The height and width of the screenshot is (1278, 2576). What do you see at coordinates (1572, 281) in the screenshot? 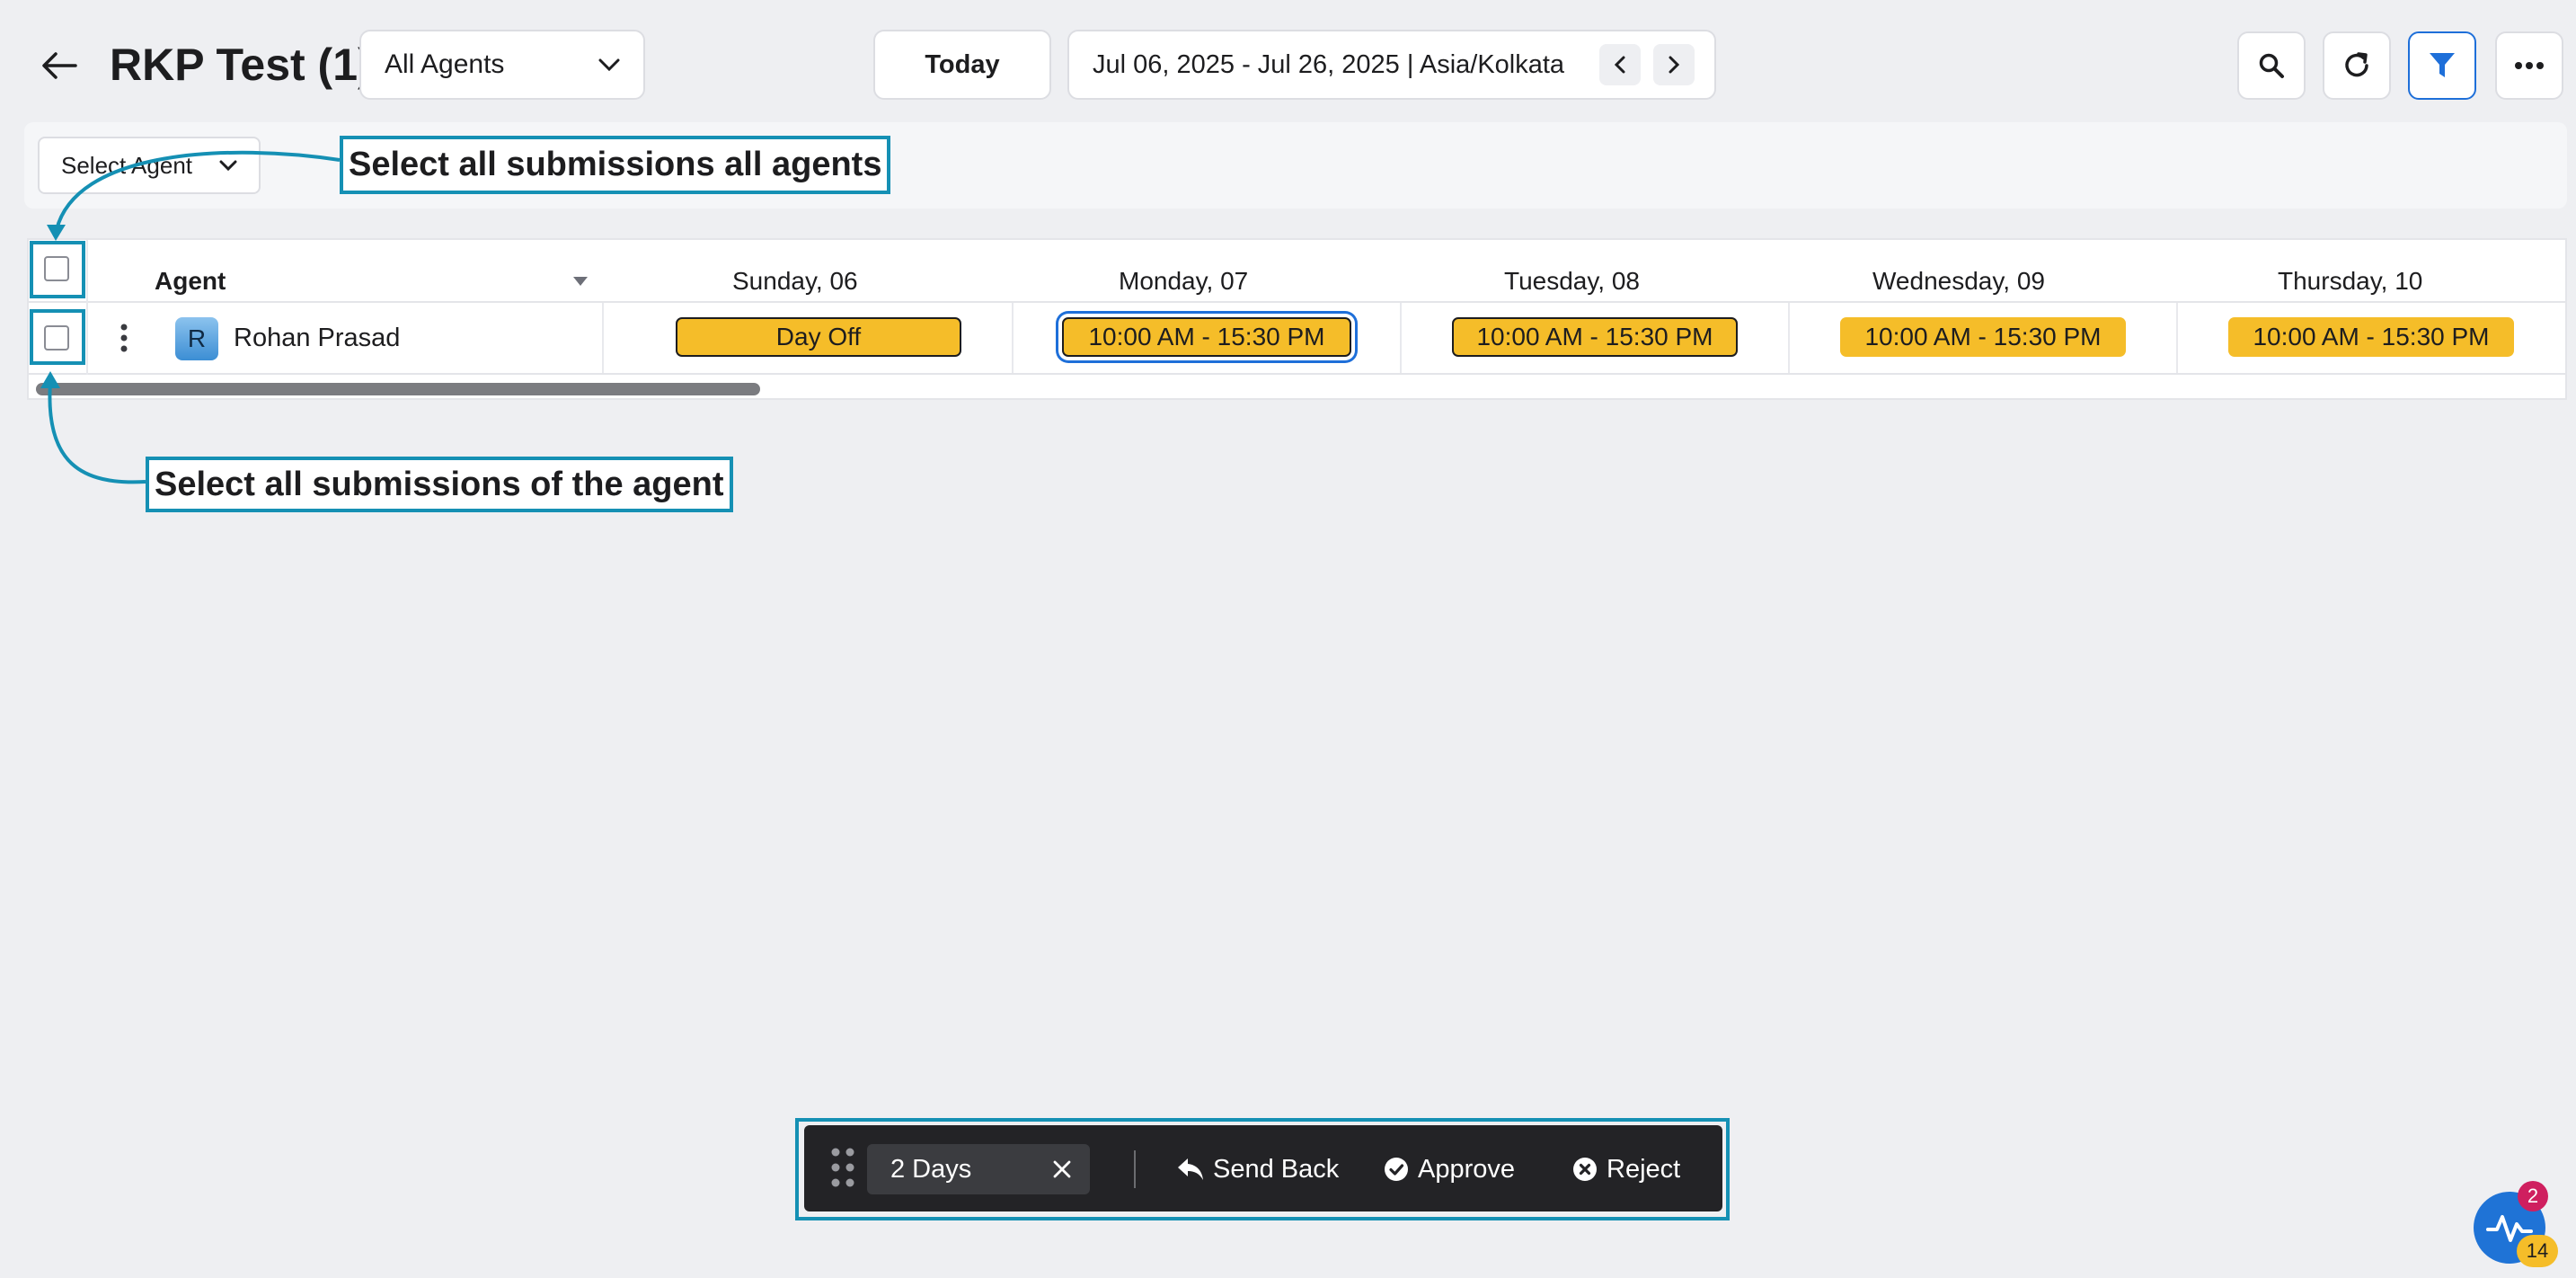
I see `day-header-tuesday: Tuesday, 08` at bounding box center [1572, 281].